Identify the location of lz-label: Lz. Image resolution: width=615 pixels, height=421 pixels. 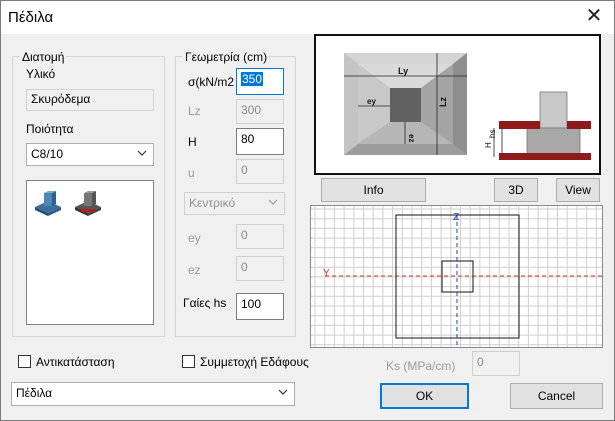
(194, 111).